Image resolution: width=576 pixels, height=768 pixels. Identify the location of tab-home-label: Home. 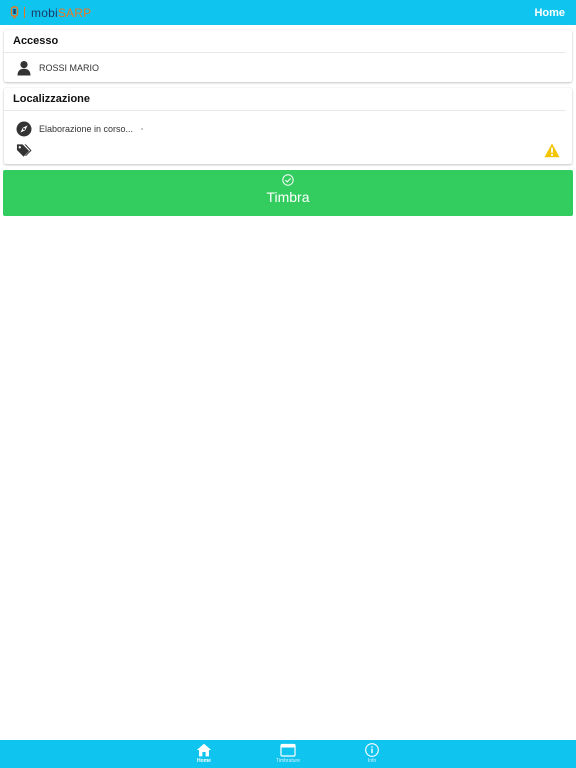
(204, 761).